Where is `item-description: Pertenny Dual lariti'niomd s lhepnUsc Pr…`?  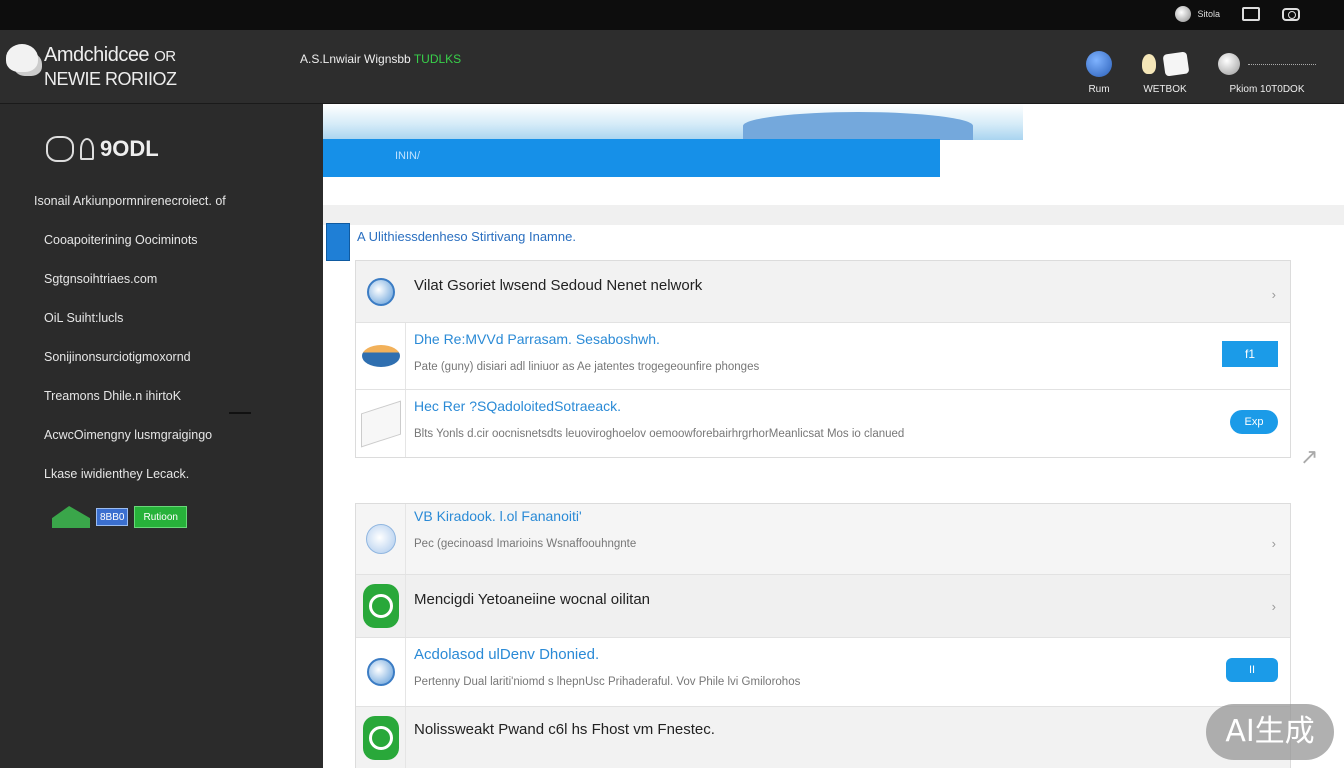
item-description: Pertenny Dual lariti'niomd s lhepnUsc Pr… is located at coordinates (607, 682).